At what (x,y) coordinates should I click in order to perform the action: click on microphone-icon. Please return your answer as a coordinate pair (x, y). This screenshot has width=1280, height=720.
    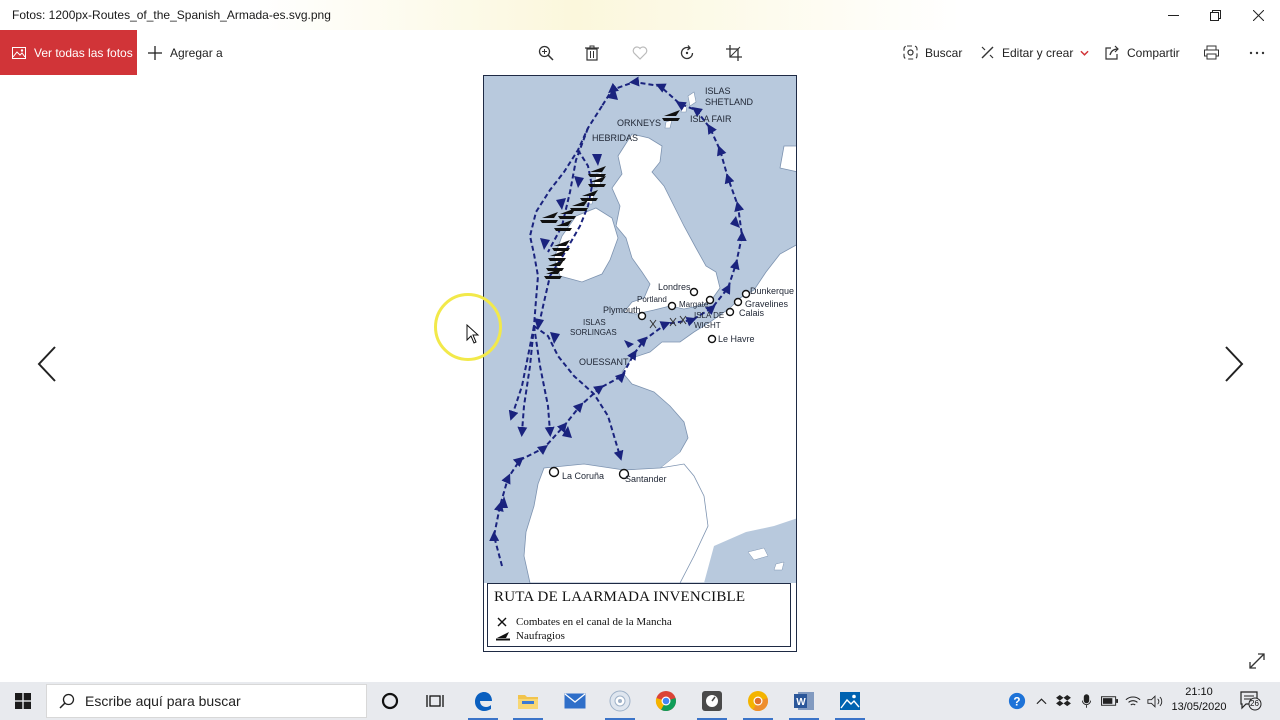
    Looking at the image, I should click on (1086, 700).